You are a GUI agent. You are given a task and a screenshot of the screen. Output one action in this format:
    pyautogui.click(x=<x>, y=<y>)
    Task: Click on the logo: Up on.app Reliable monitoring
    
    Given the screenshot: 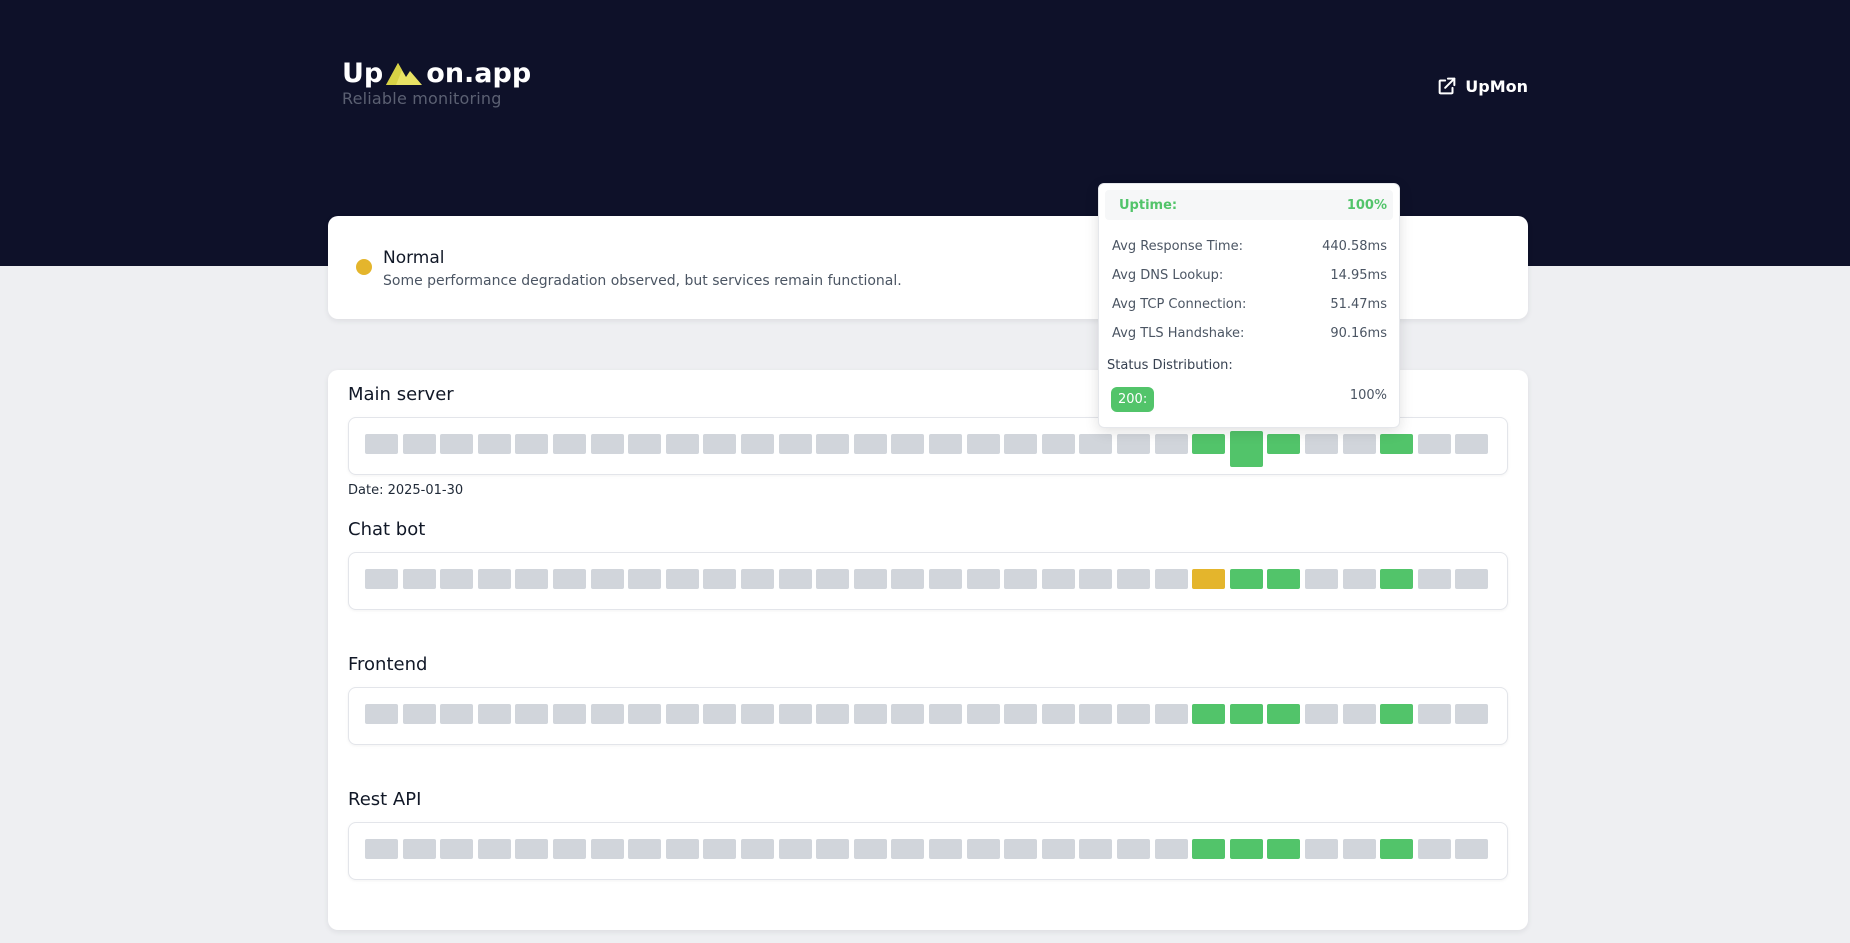 What is the action you would take?
    pyautogui.click(x=436, y=83)
    